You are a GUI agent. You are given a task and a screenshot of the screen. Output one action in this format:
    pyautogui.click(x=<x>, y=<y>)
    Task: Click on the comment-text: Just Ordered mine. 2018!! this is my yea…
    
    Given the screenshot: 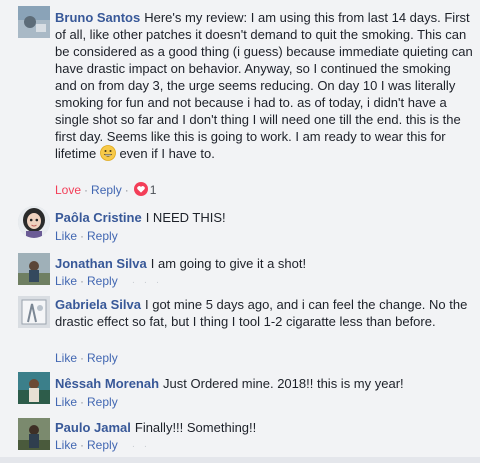 What is the action you would take?
    pyautogui.click(x=283, y=383)
    